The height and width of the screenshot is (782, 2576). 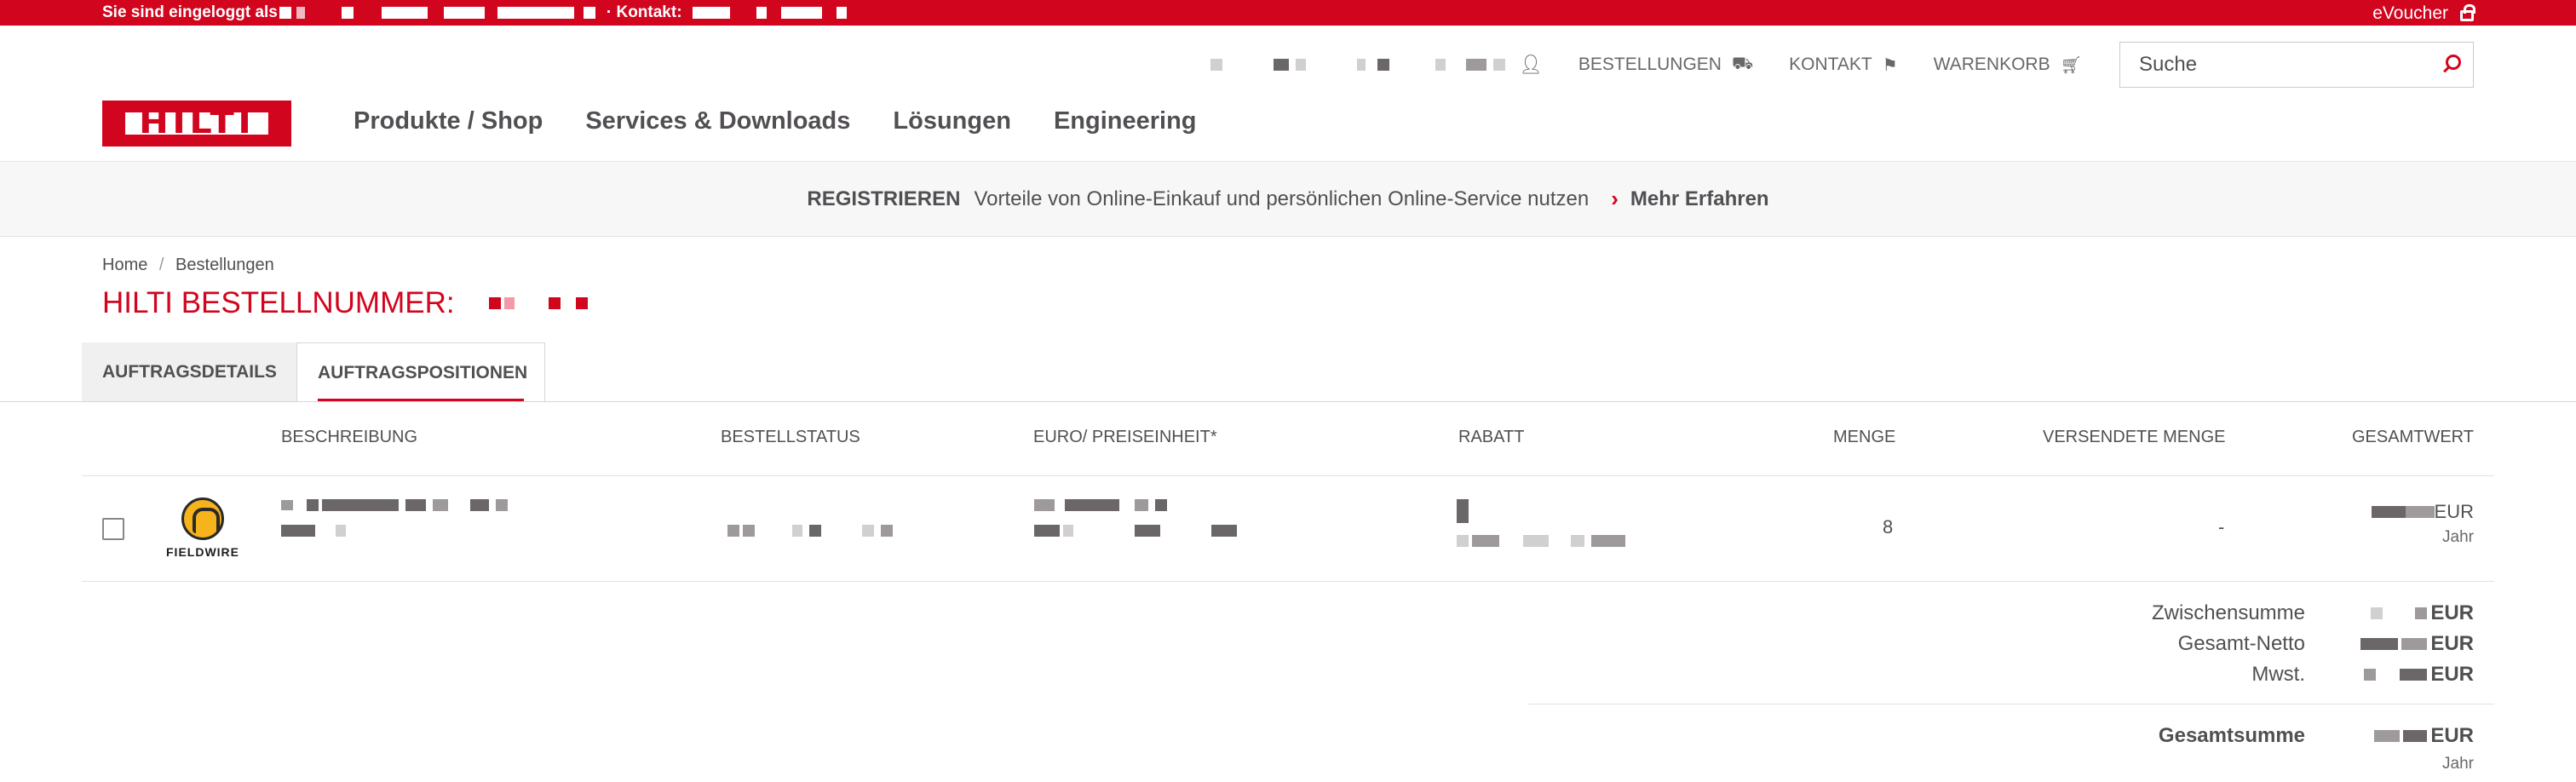 I want to click on unit-price-cell, so click(x=1137, y=518).